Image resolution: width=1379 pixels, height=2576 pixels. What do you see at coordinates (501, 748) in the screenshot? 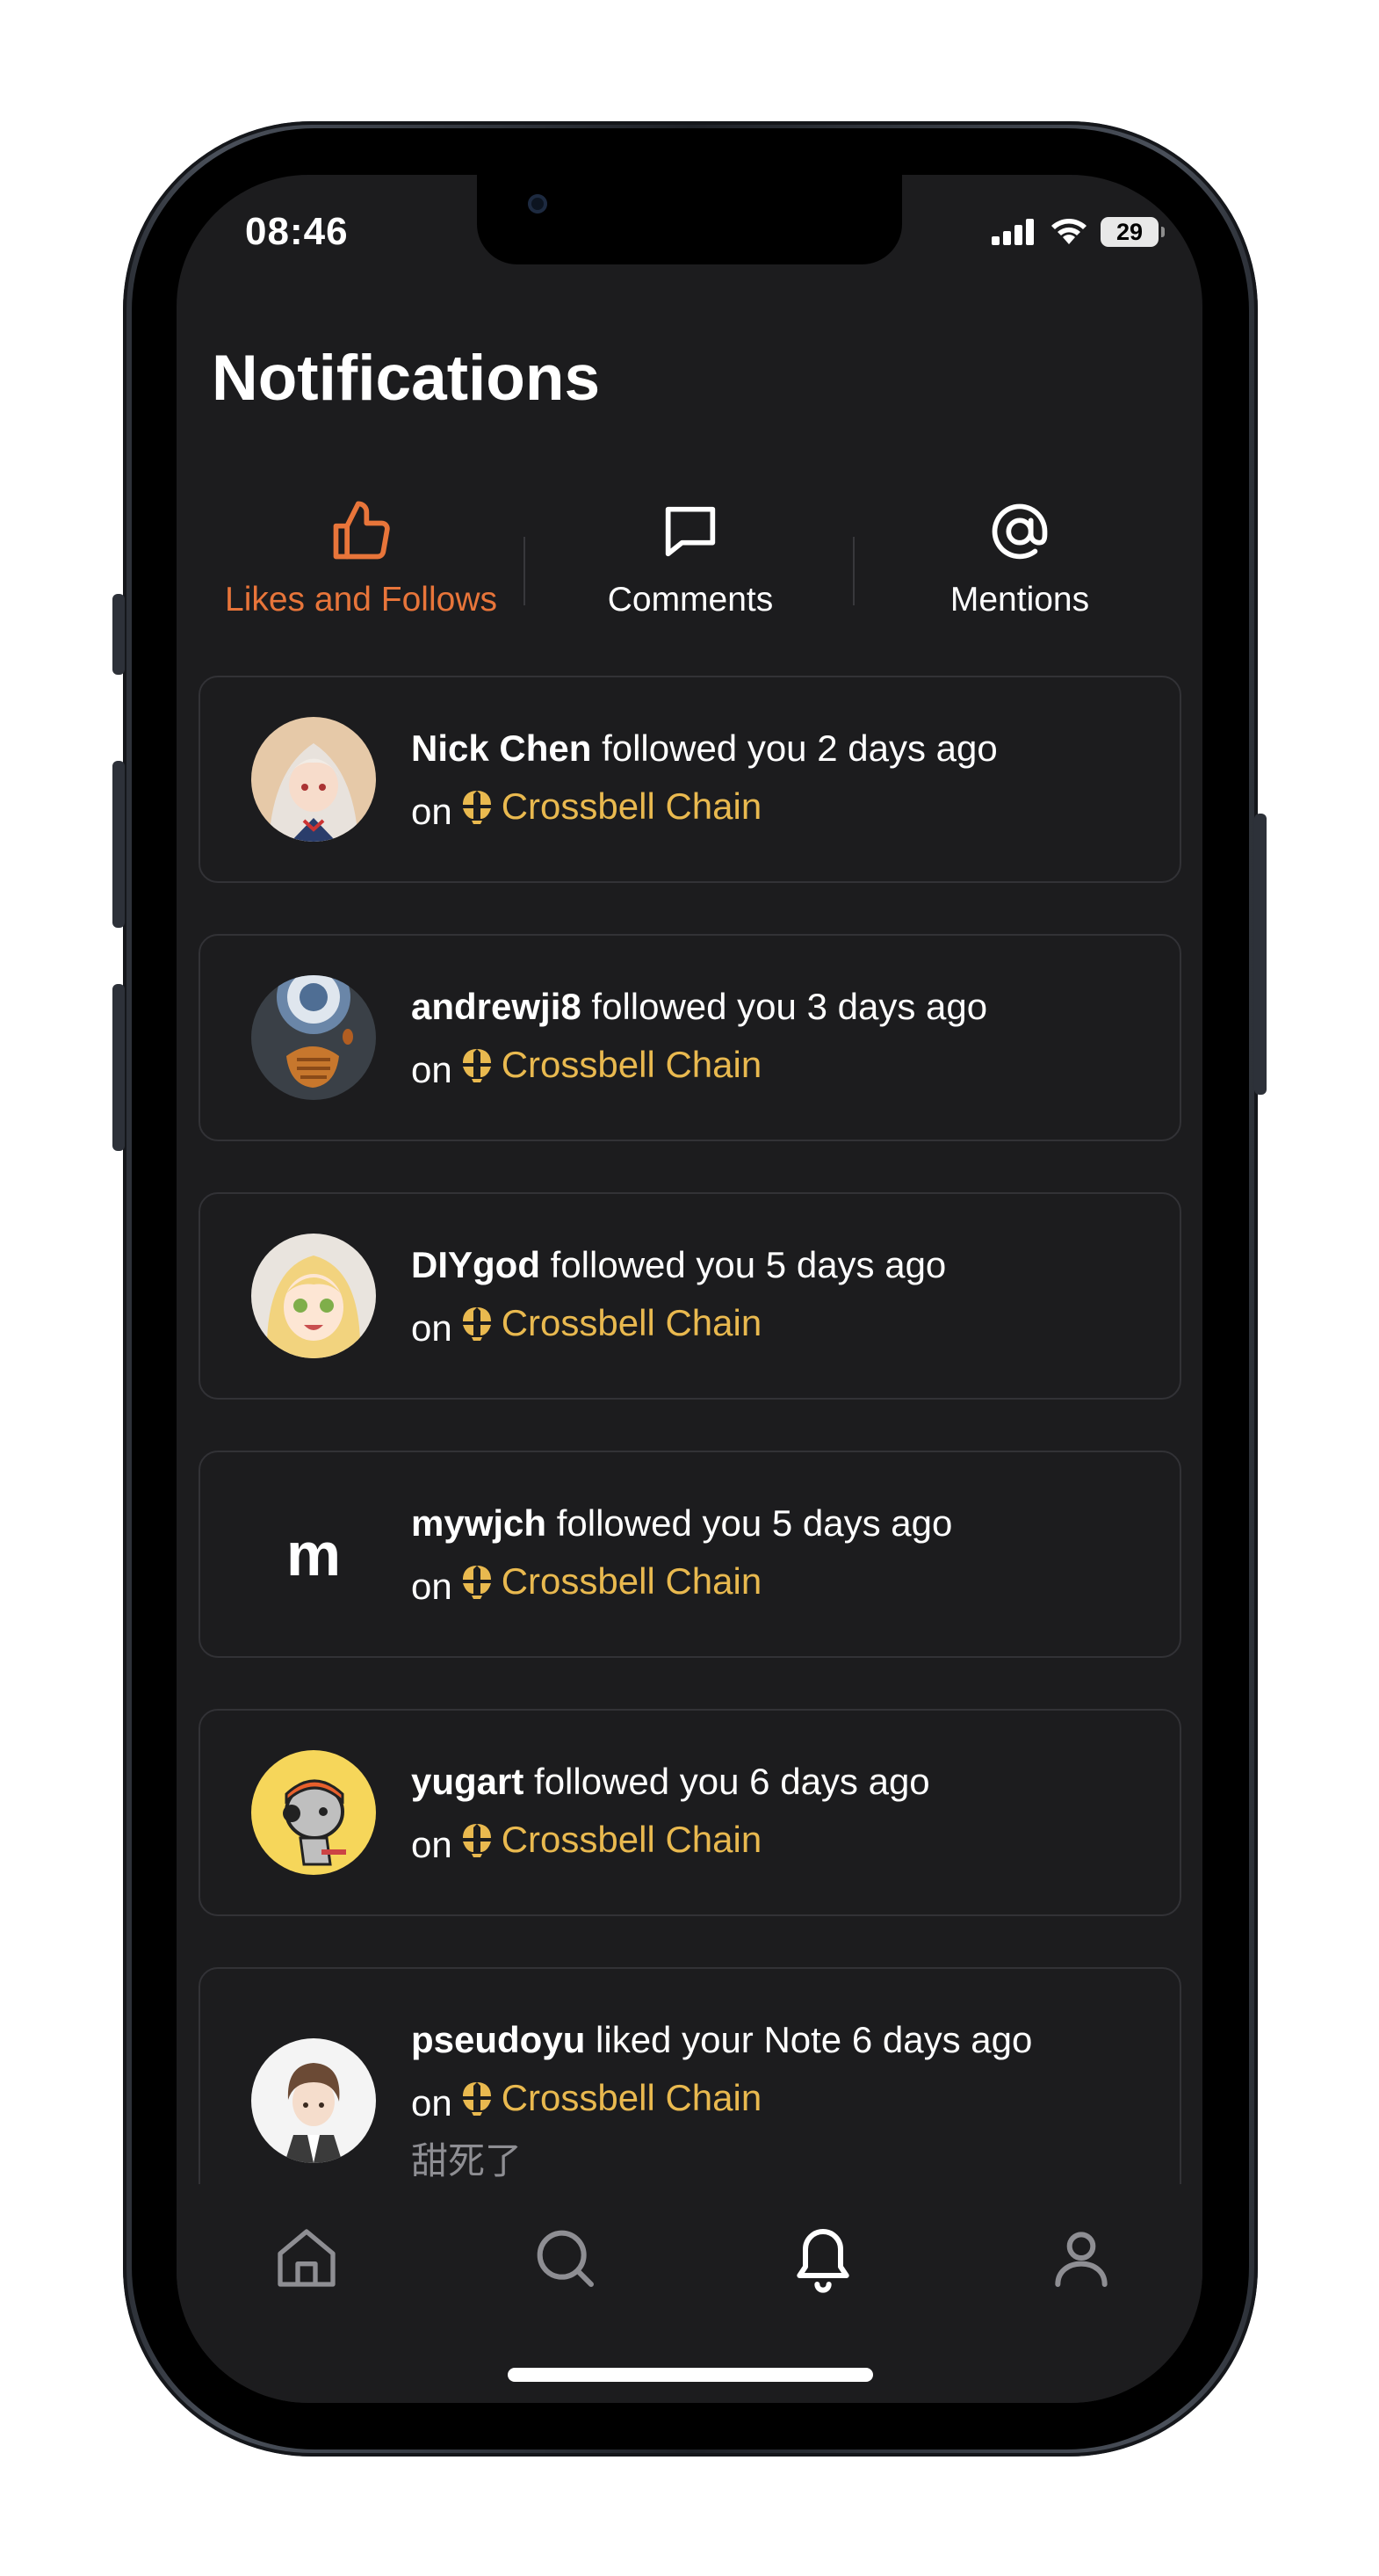
I see `username: Nick Chen` at bounding box center [501, 748].